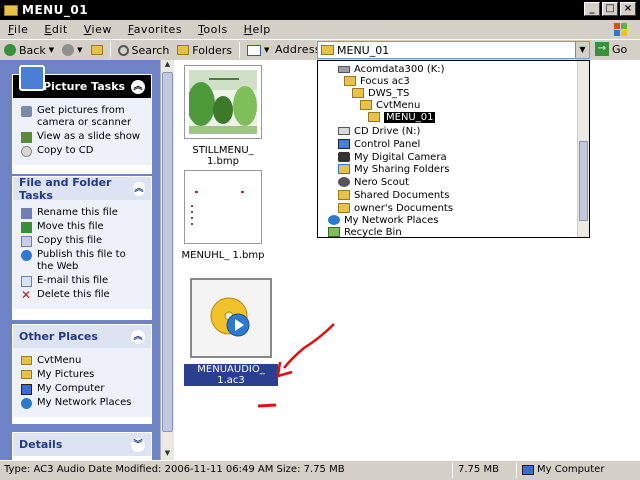 The height and width of the screenshot is (480, 640). What do you see at coordinates (89, 136) in the screenshot?
I see `task-label: View as a slide show` at bounding box center [89, 136].